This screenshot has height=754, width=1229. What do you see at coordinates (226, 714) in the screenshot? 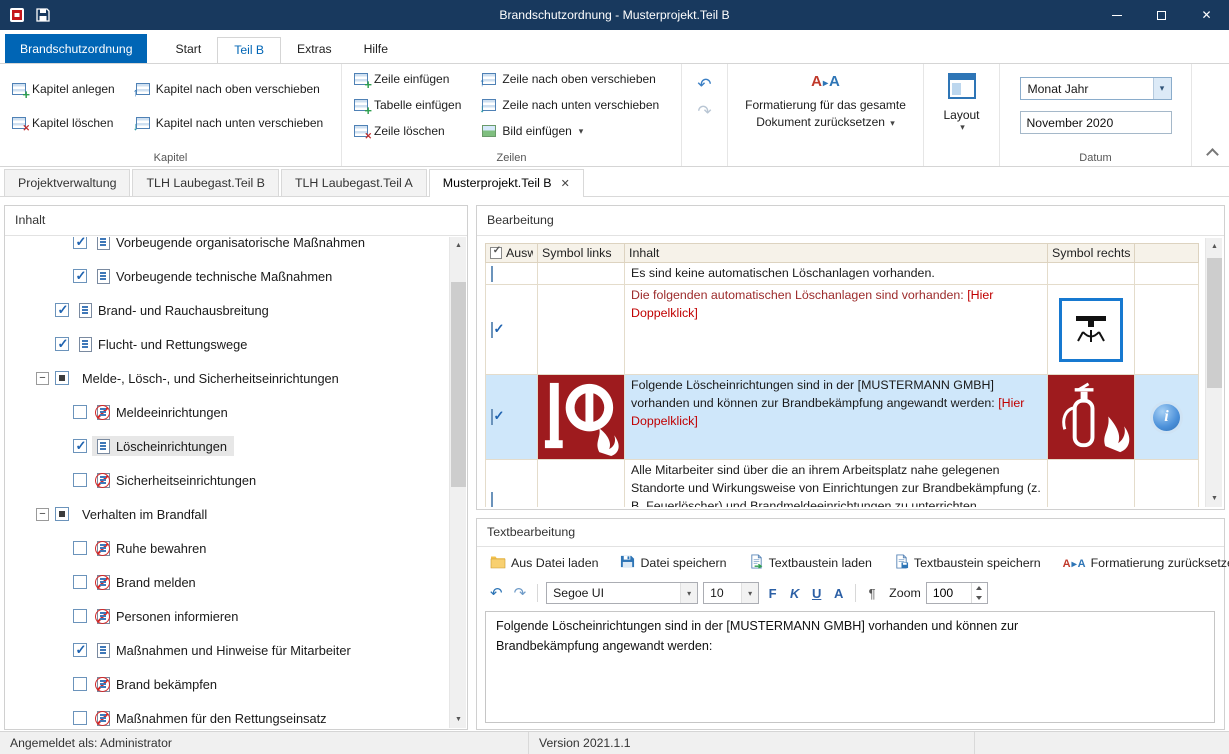
I see `tree-item: Maßnahmen für den Rettungseinsatz` at bounding box center [226, 714].